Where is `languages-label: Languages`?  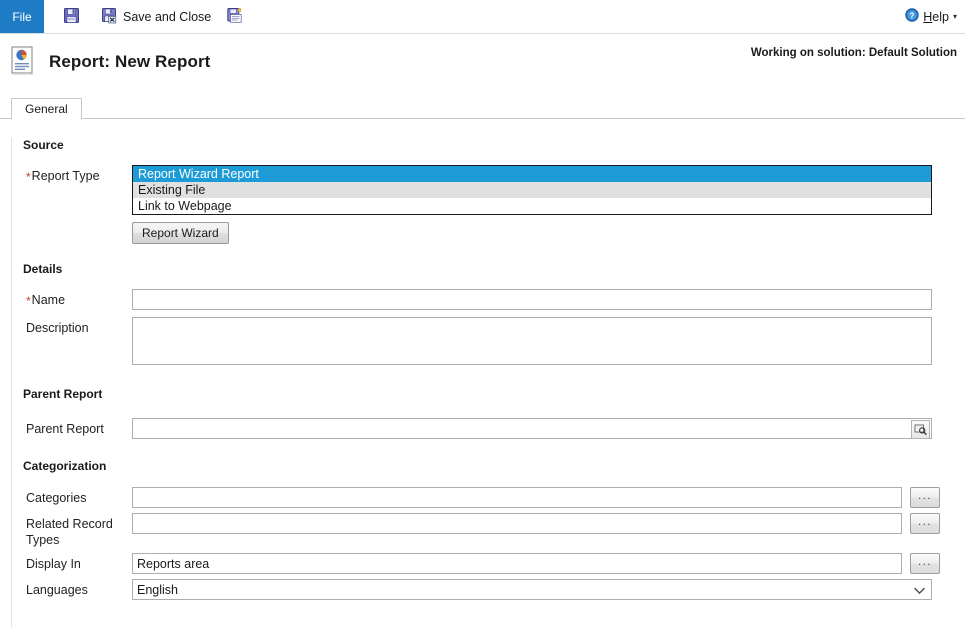
languages-label: Languages is located at coordinates (72, 588).